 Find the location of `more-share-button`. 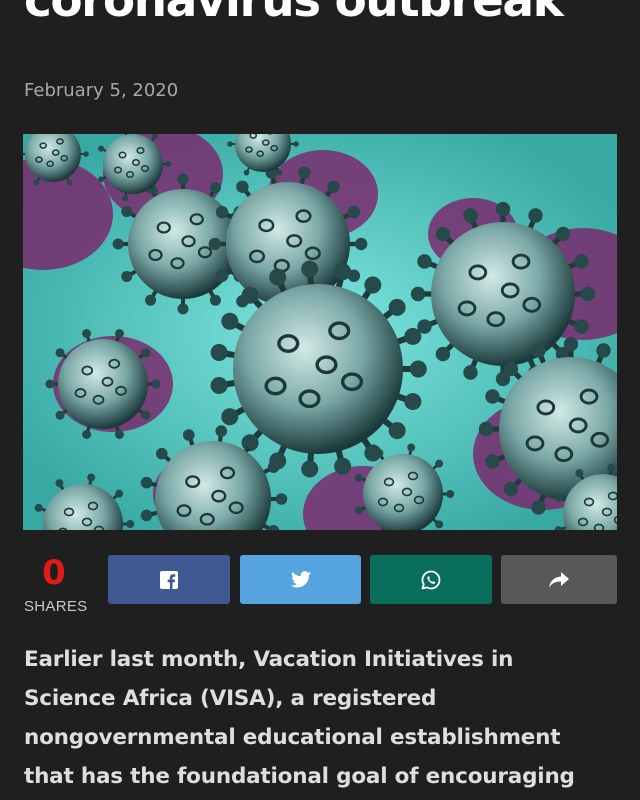

more-share-button is located at coordinates (559, 579).